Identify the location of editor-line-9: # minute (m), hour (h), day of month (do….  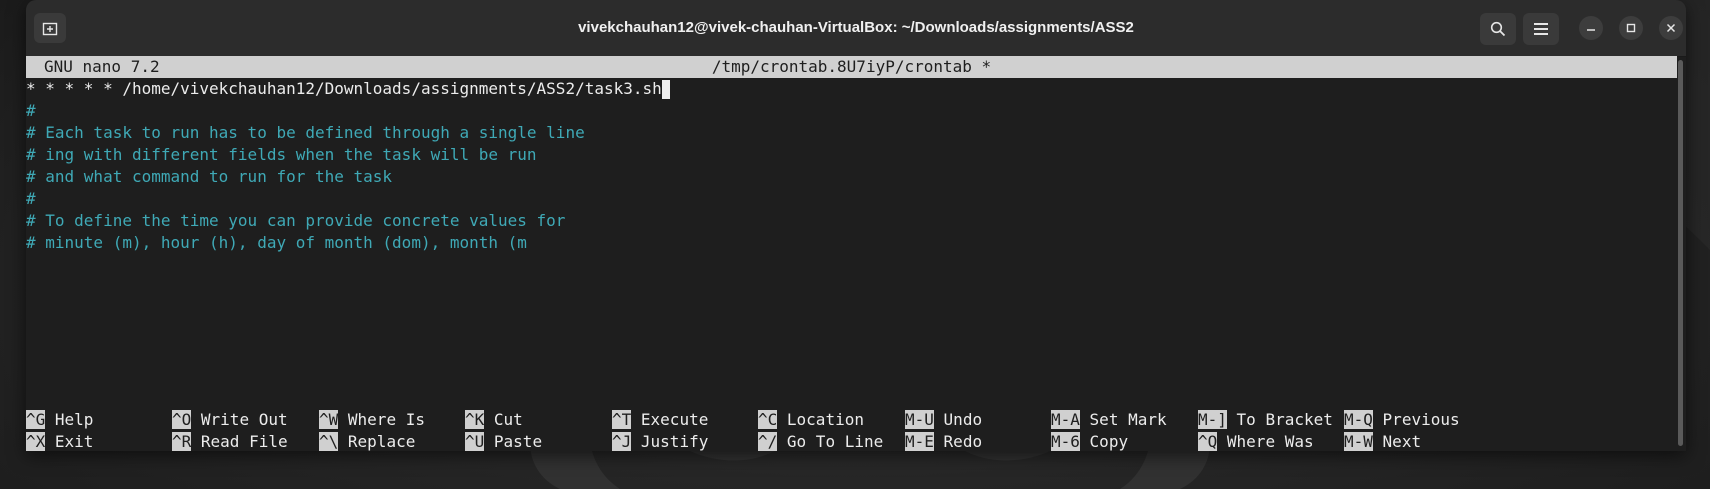
(276, 243).